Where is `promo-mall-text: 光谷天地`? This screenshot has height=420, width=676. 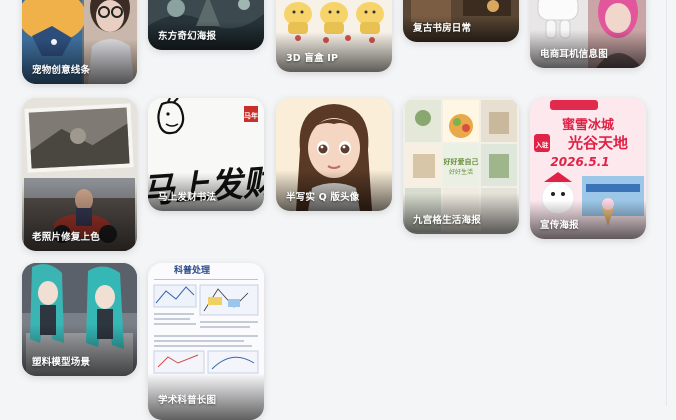 promo-mall-text: 光谷天地 is located at coordinates (597, 143).